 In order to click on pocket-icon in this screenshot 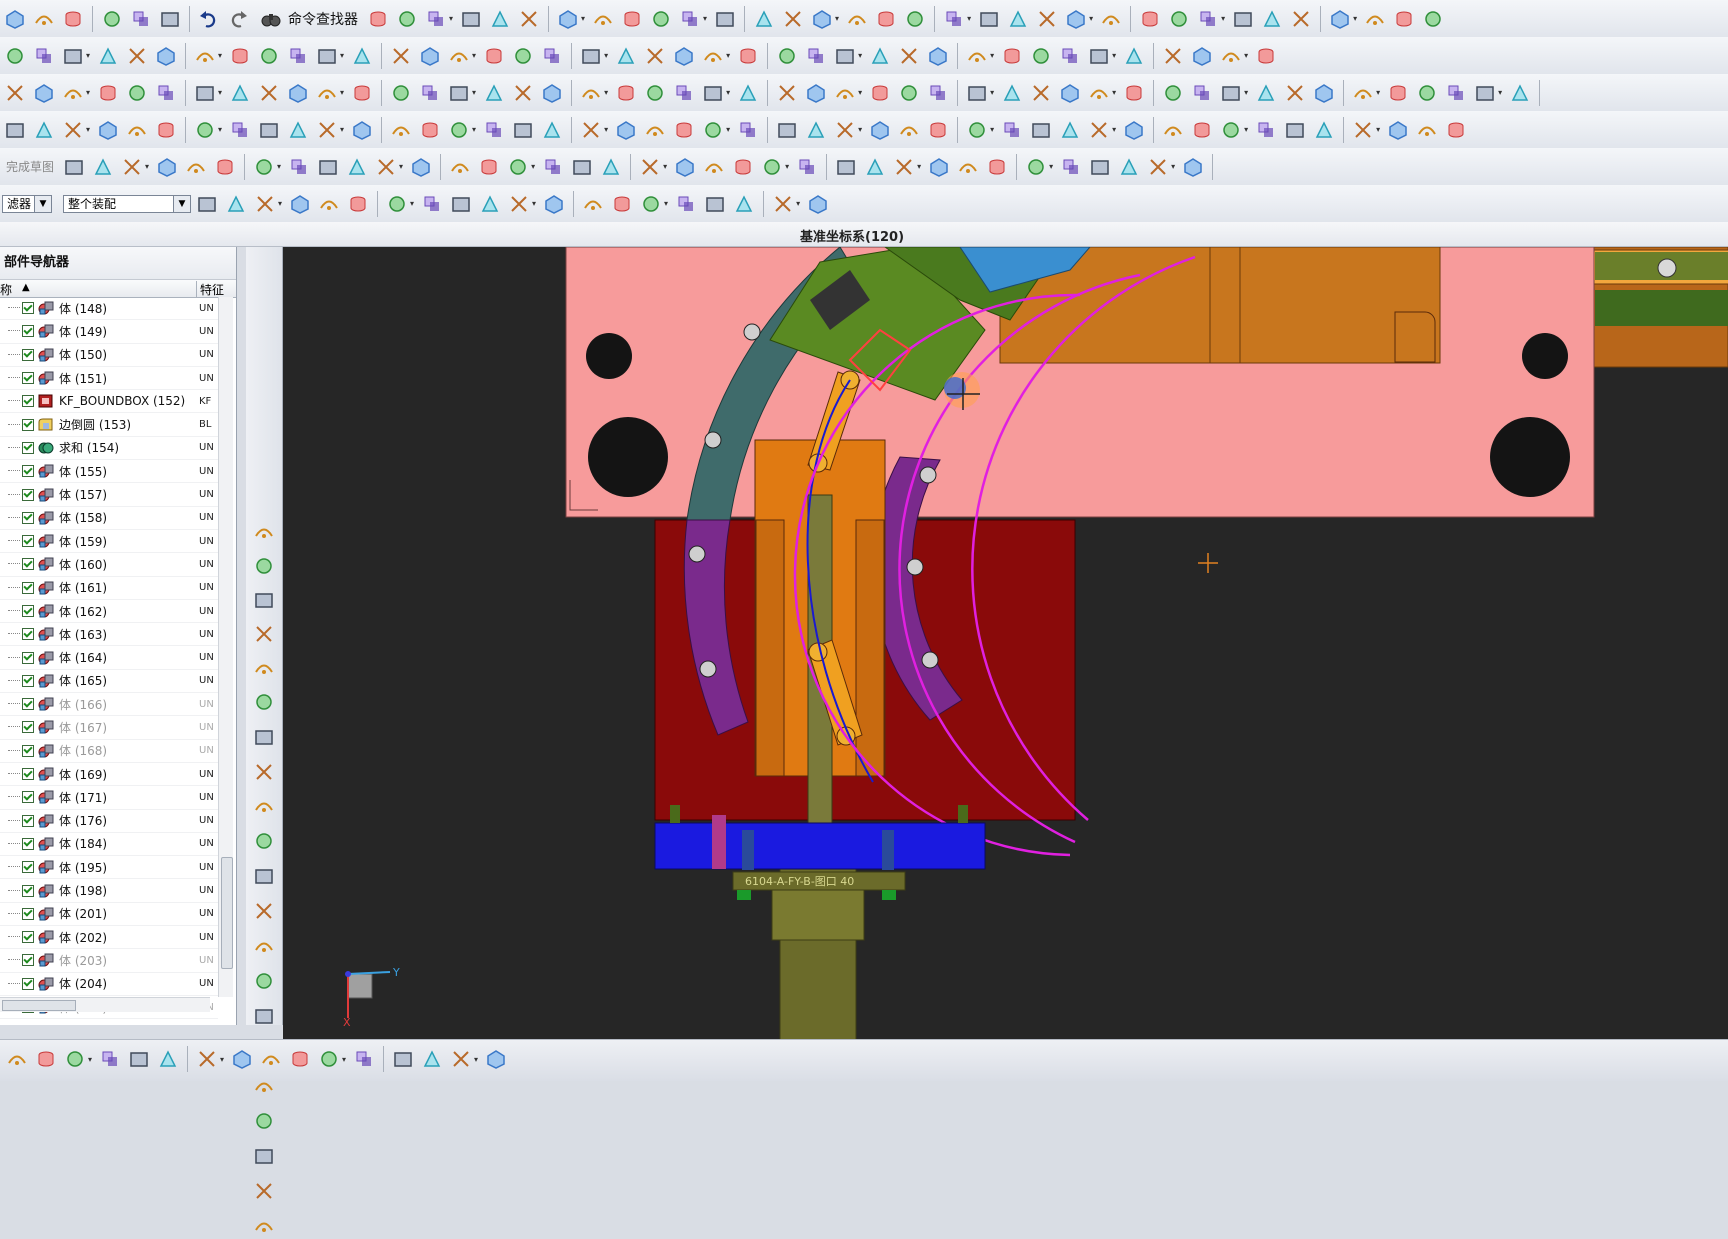, I will do `click(73, 56)`.